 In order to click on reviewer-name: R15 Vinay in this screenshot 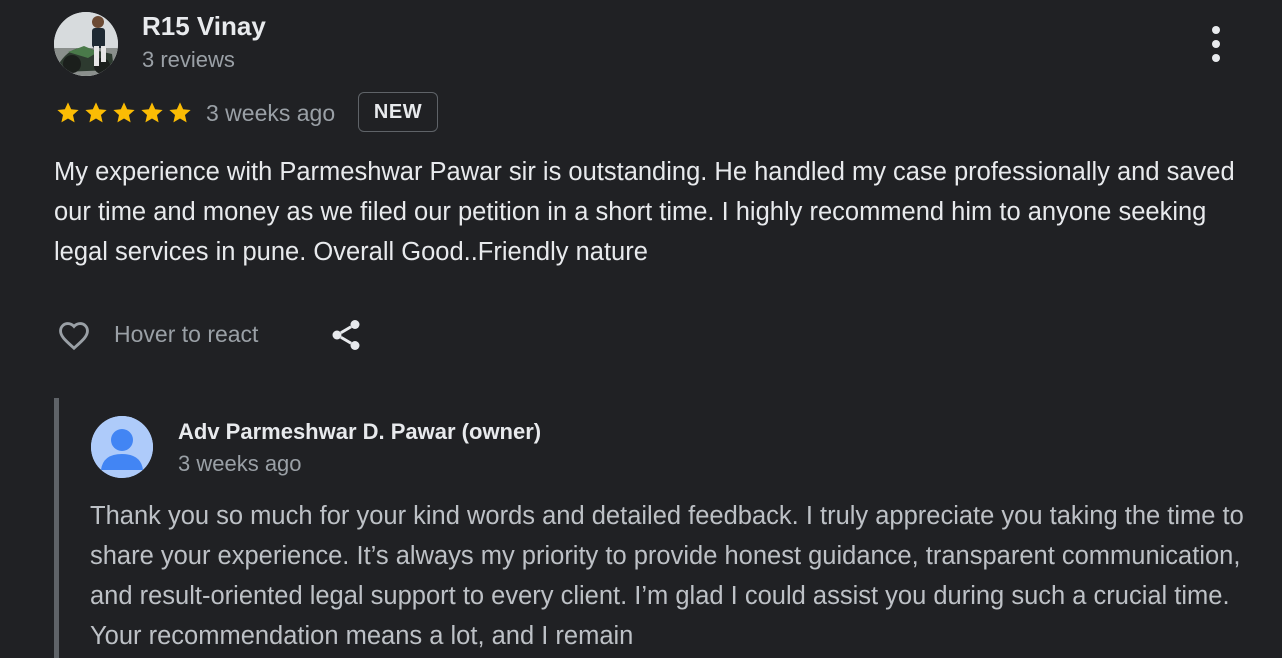, I will do `click(204, 26)`.